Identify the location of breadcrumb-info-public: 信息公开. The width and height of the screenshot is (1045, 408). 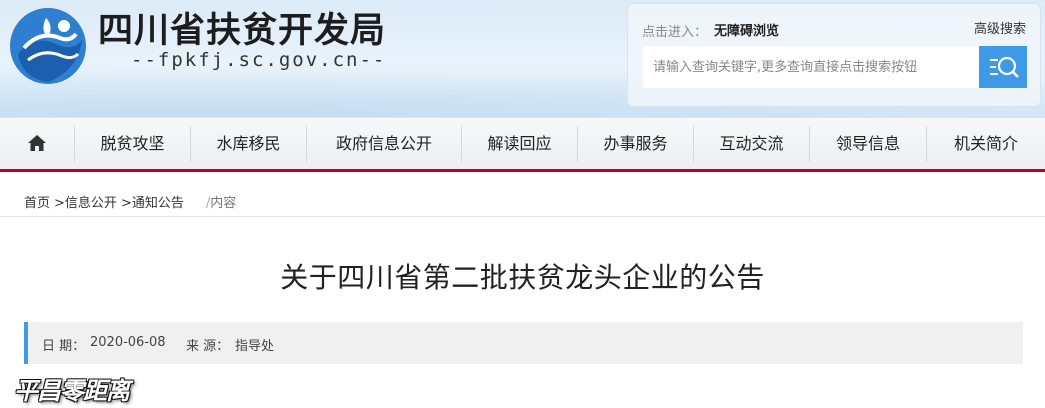
(91, 203).